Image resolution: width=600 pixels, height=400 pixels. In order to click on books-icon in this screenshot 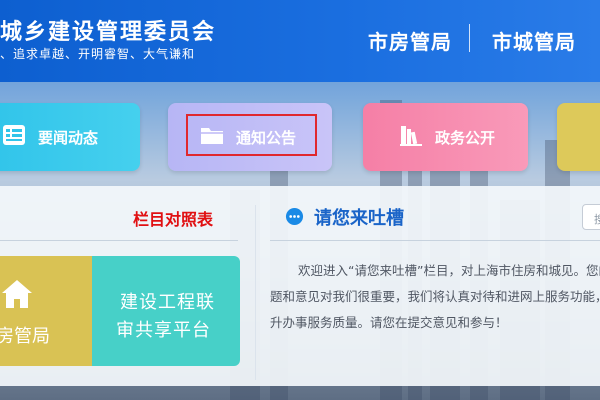, I will do `click(411, 137)`.